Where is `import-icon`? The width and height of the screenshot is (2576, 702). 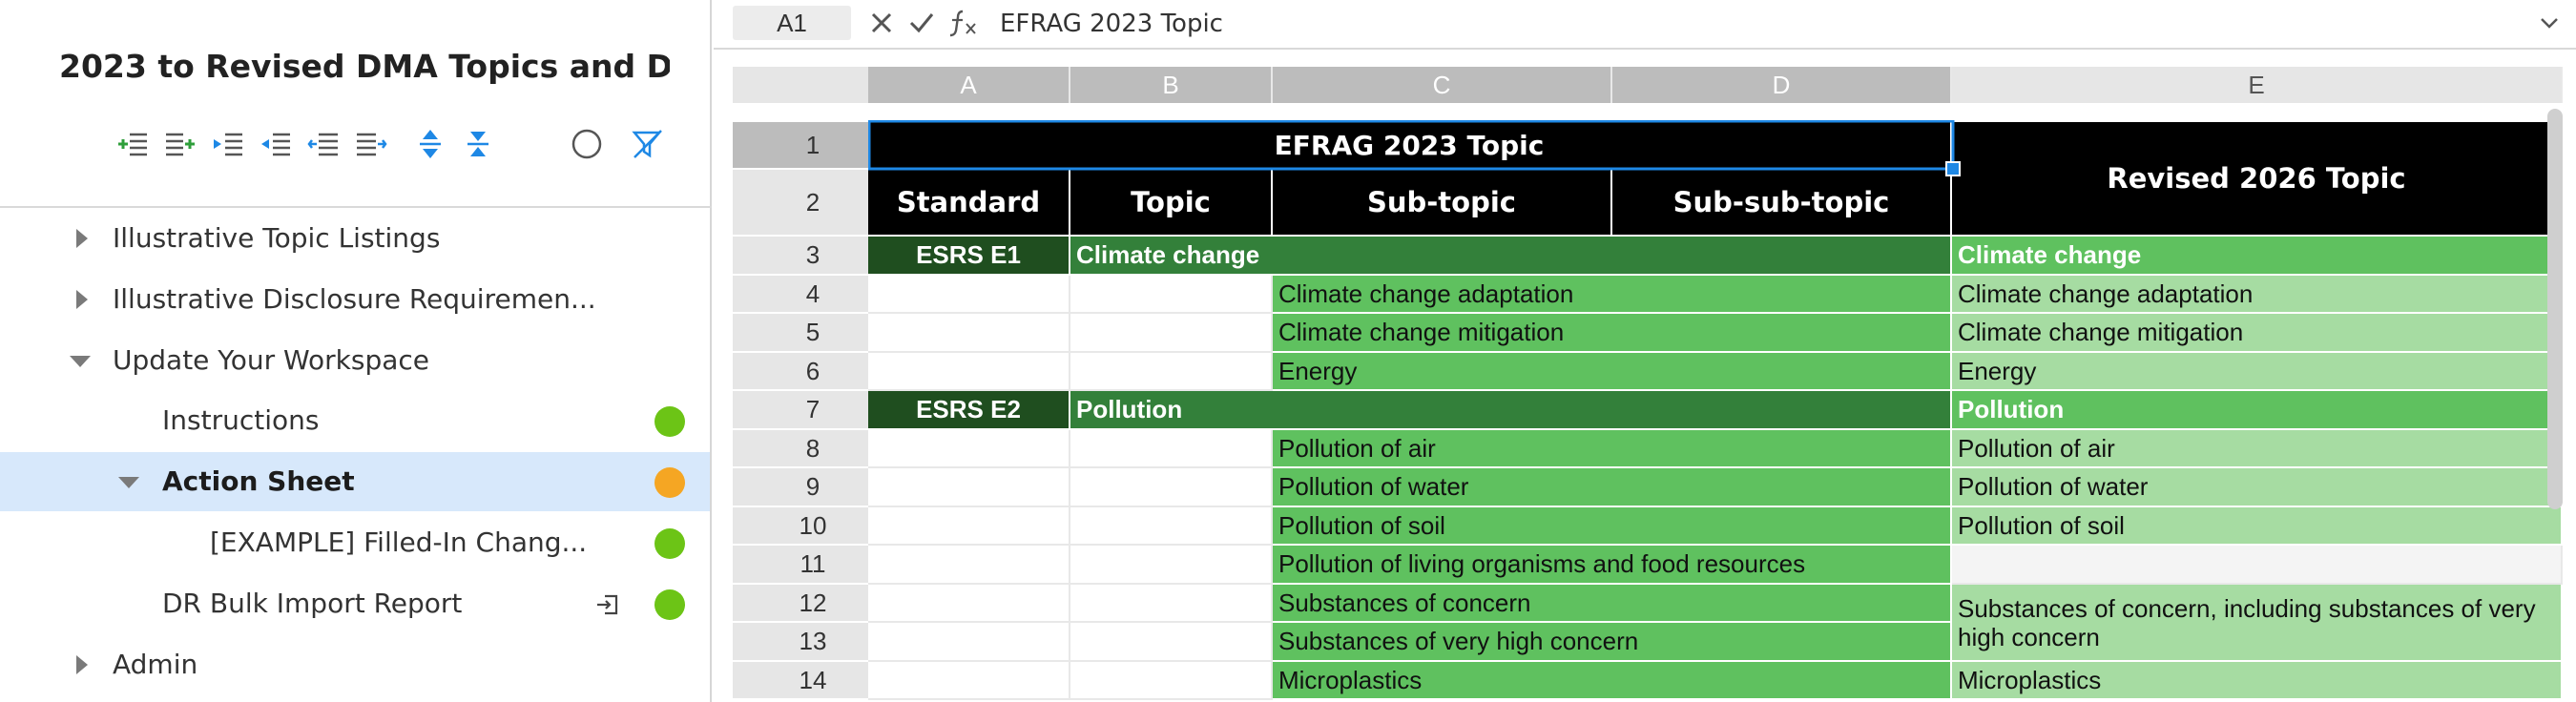
import-icon is located at coordinates (607, 604).